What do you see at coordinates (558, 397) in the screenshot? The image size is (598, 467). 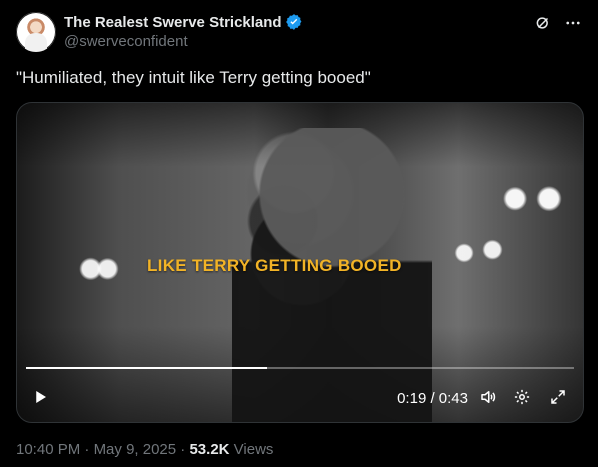 I see `expand-icon` at bounding box center [558, 397].